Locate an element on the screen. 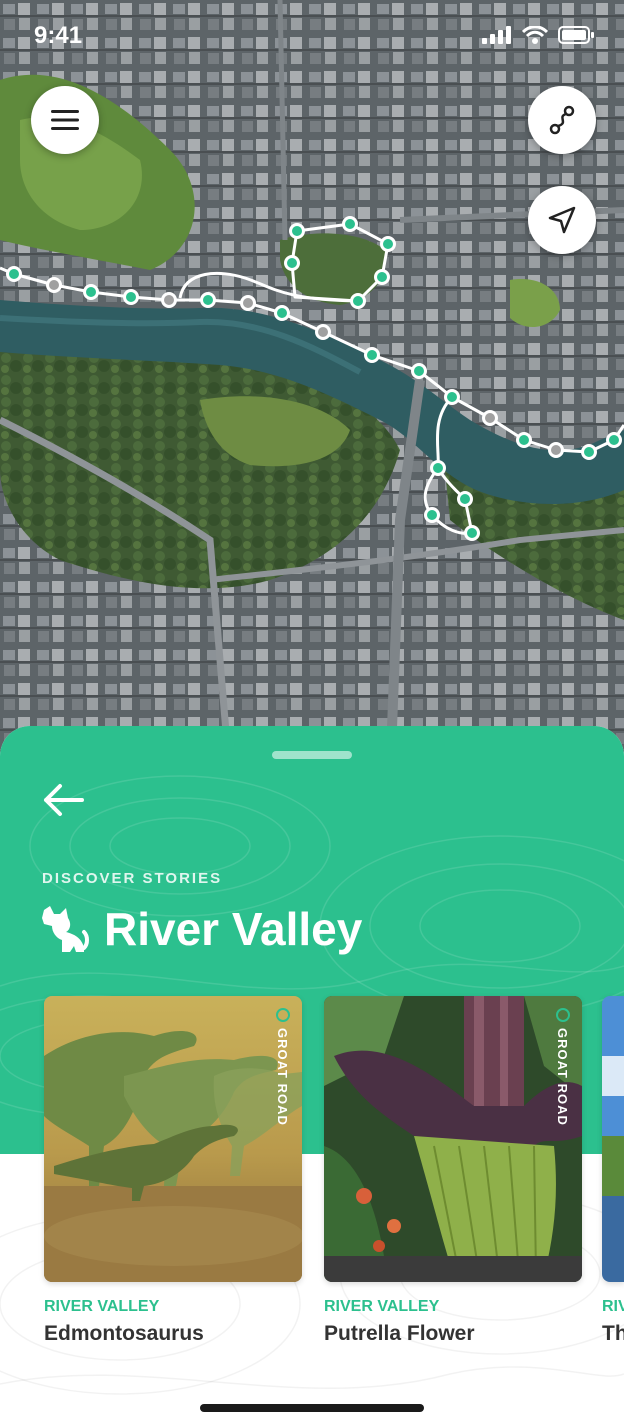 The image size is (624, 1426). locate-button is located at coordinates (562, 220).